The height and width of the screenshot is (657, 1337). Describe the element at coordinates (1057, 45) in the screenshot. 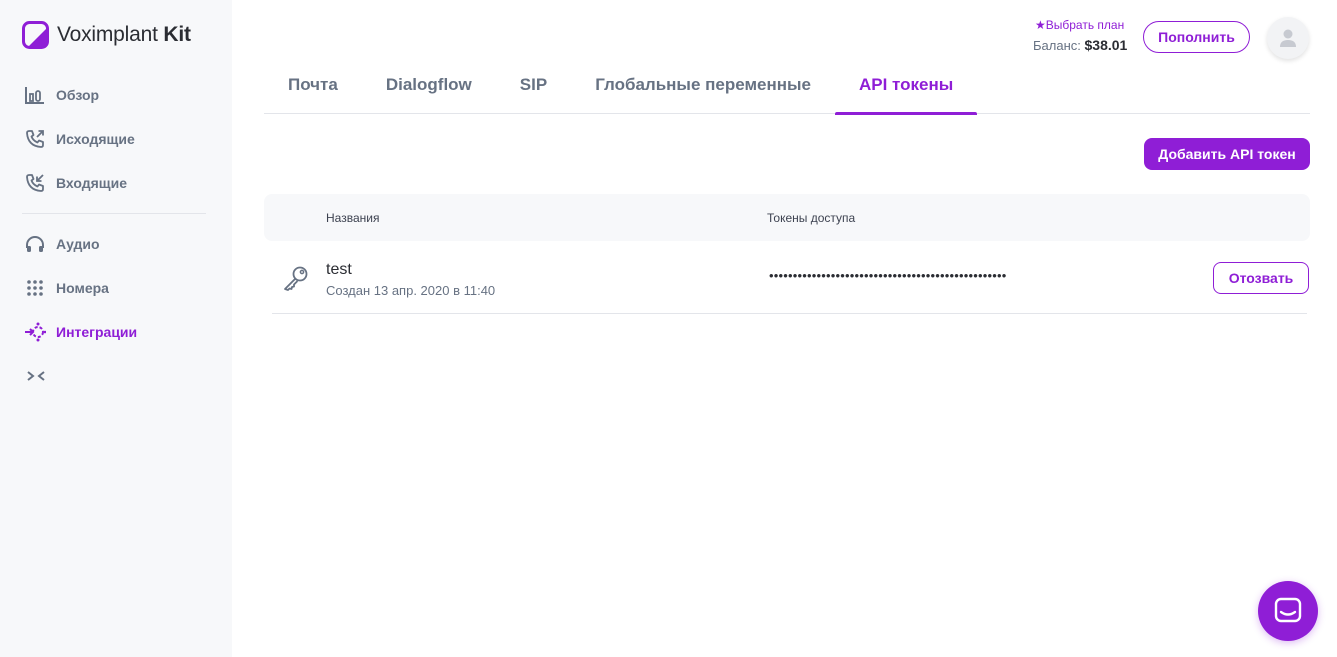

I see `balance-label: Баланс:` at that location.